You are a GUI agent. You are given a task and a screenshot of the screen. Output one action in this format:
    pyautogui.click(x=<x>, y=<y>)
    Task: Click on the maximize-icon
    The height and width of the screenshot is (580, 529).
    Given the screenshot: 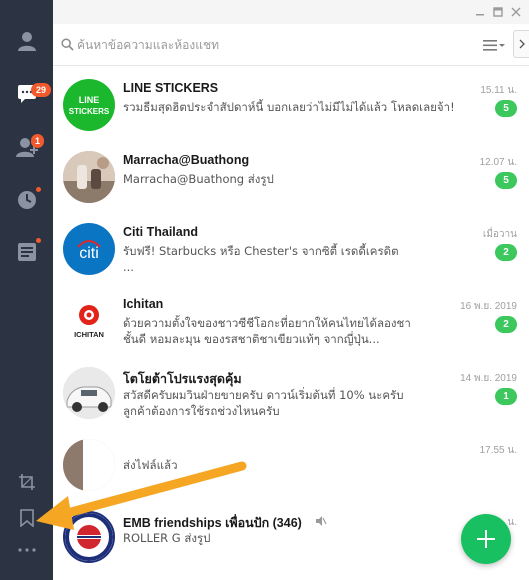 What is the action you would take?
    pyautogui.click(x=498, y=12)
    